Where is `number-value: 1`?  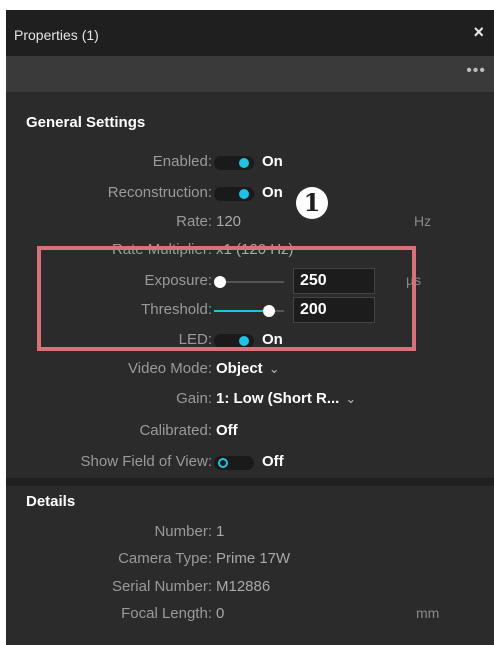
number-value: 1 is located at coordinates (220, 531).